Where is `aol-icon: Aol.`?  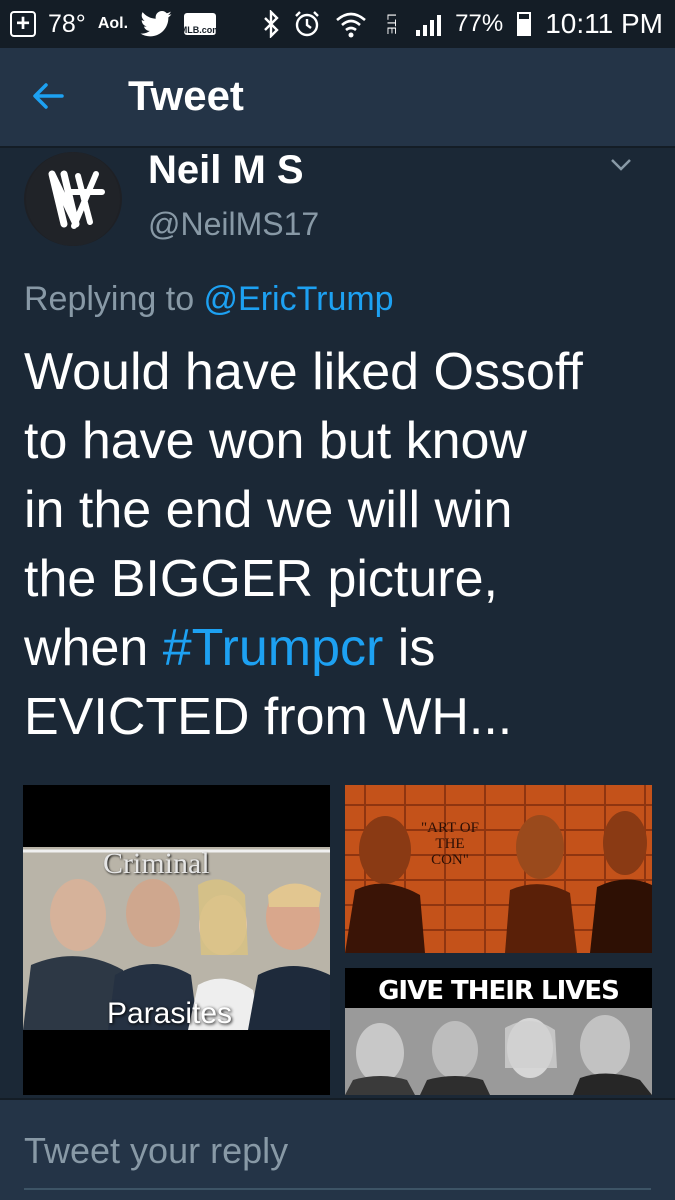 aol-icon: Aol. is located at coordinates (113, 23).